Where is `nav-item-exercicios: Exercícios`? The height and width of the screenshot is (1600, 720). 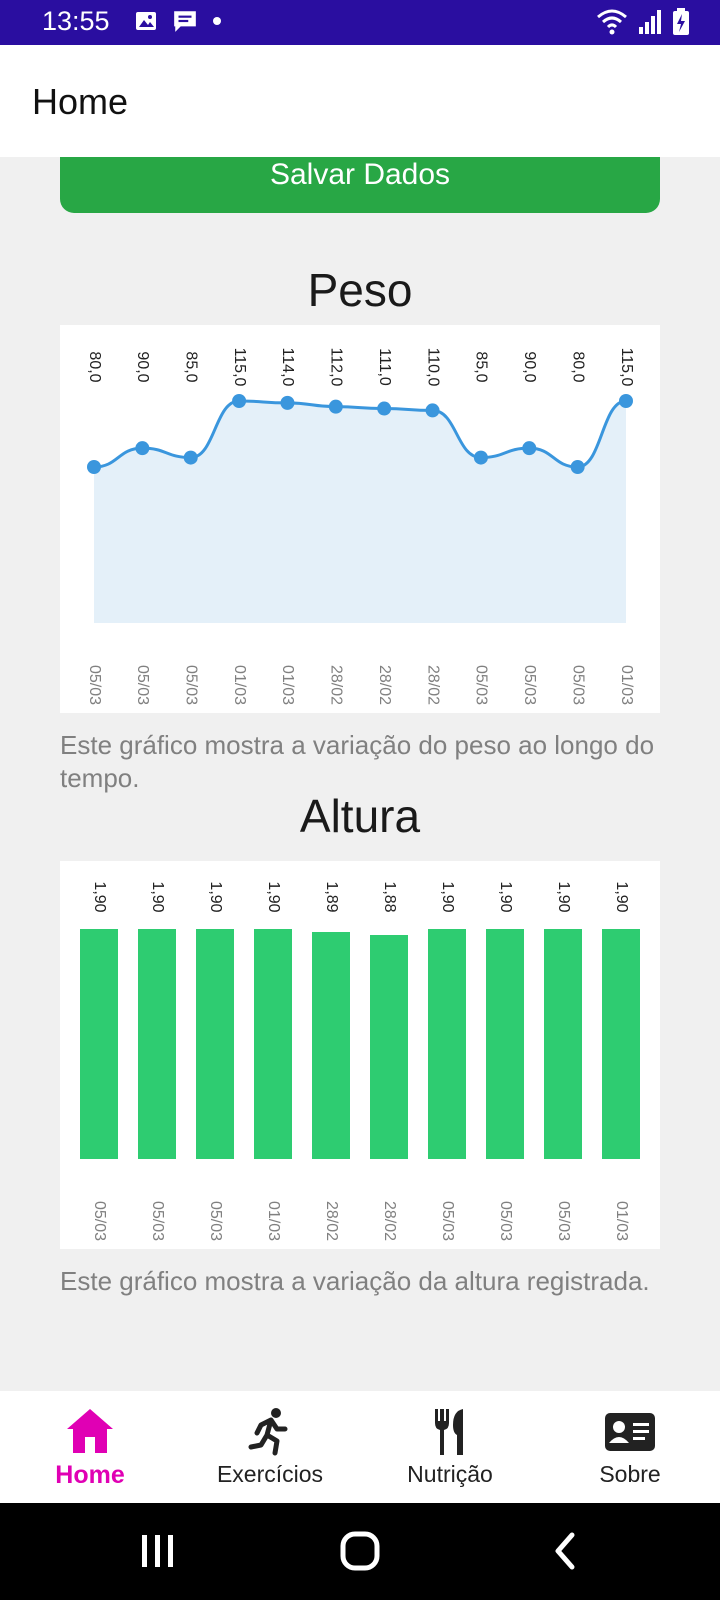
nav-item-exercicios: Exercícios is located at coordinates (270, 1447).